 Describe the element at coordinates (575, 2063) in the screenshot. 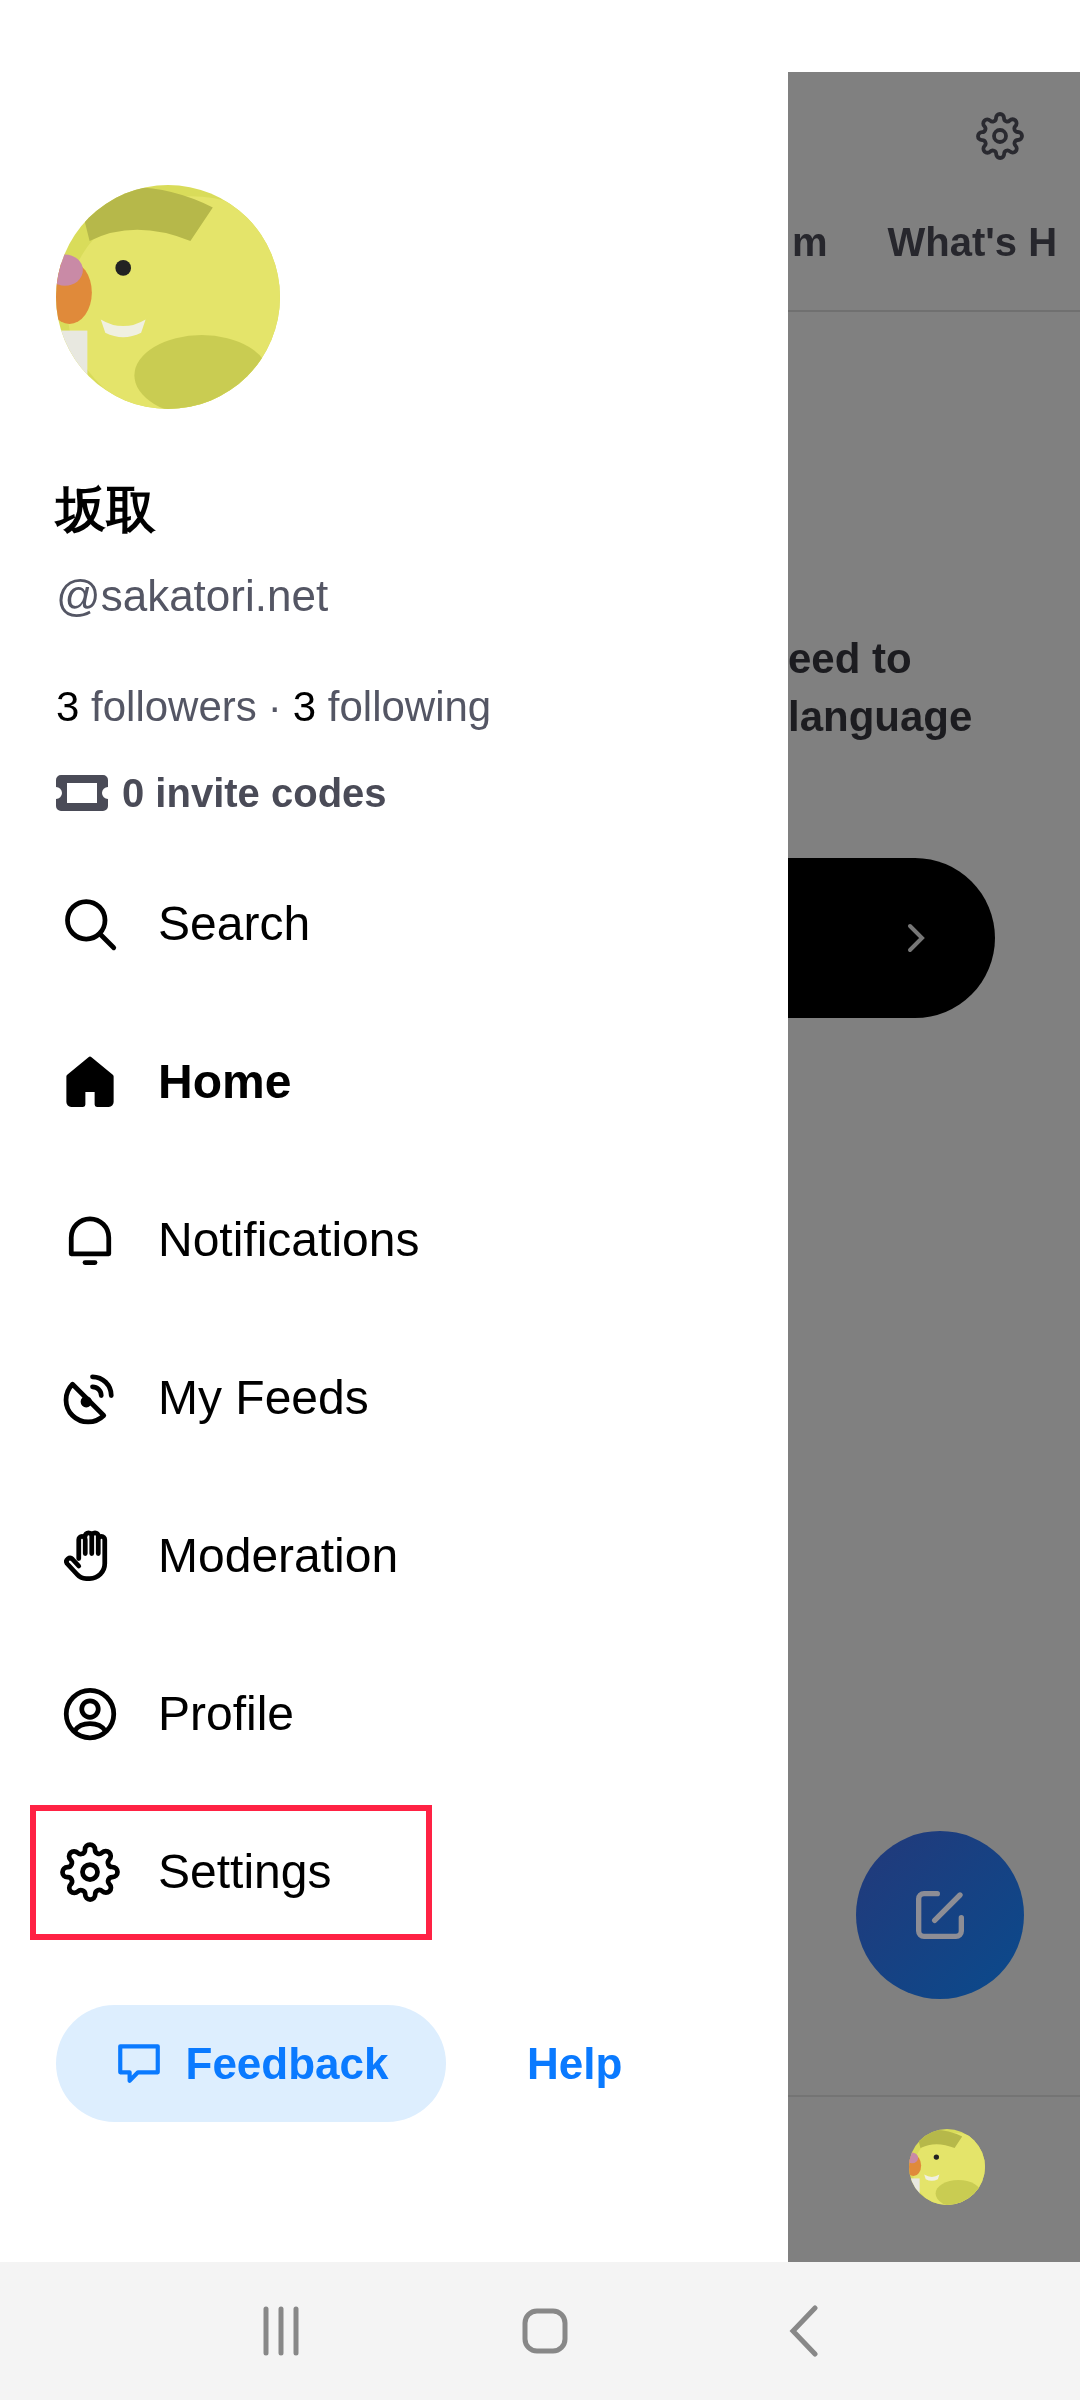

I see `help-link: Help` at that location.